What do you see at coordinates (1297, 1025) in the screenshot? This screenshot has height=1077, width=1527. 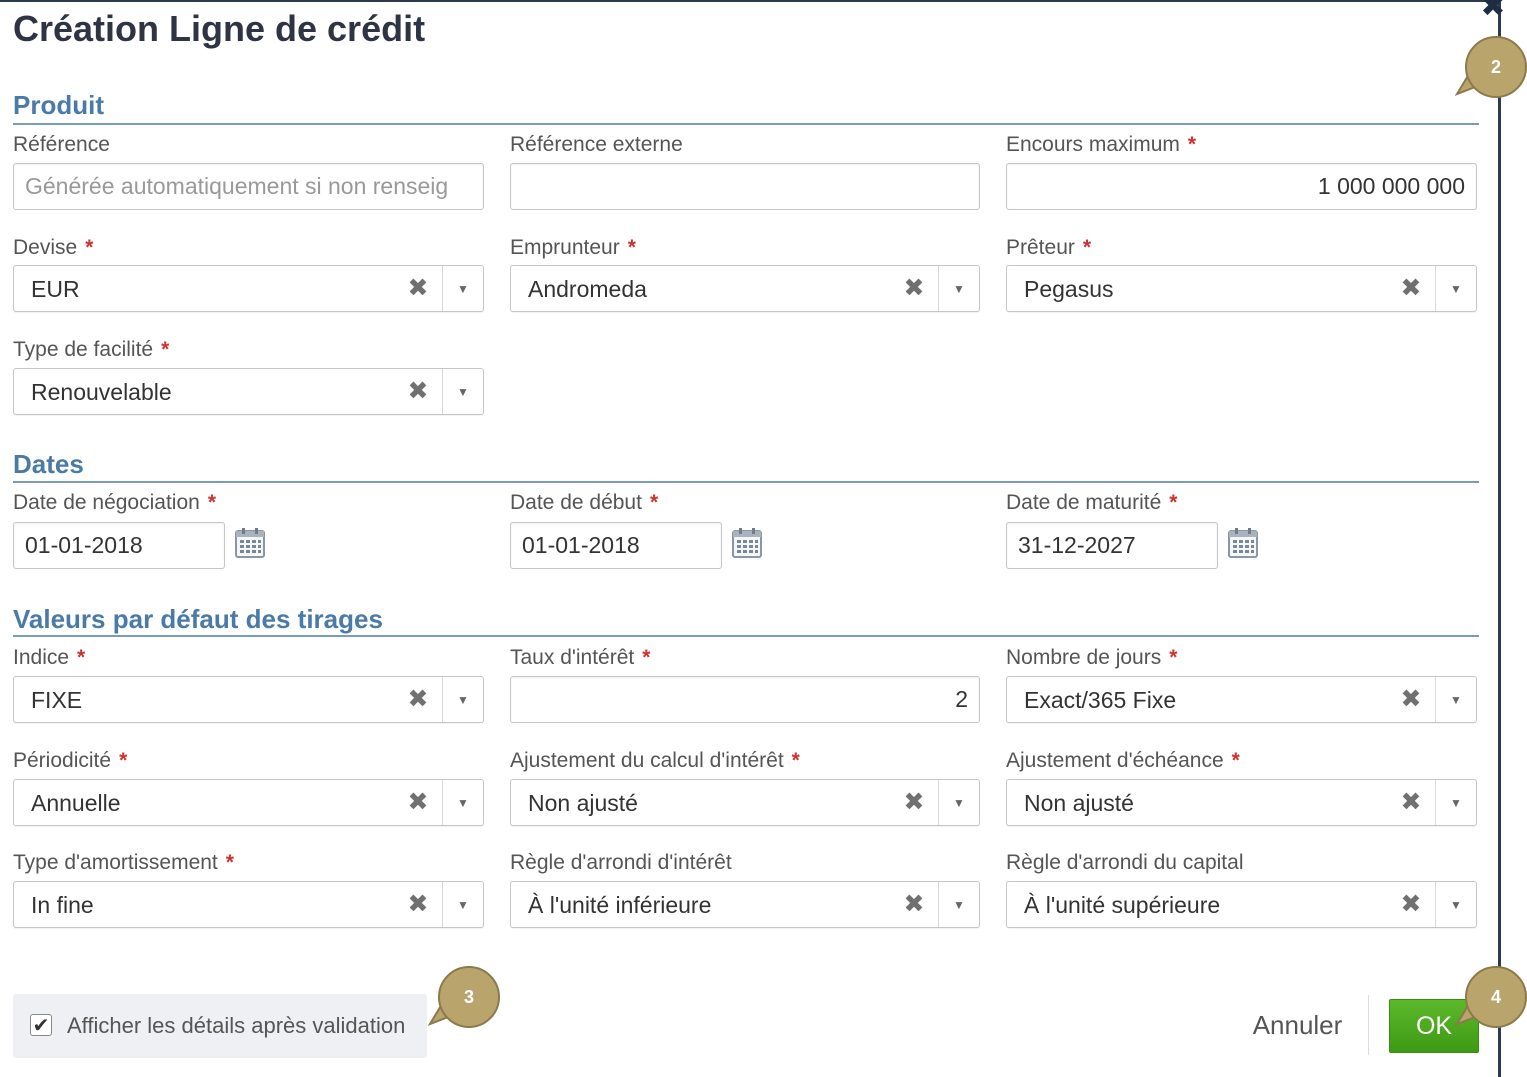 I see `cancel-button: Annuler` at bounding box center [1297, 1025].